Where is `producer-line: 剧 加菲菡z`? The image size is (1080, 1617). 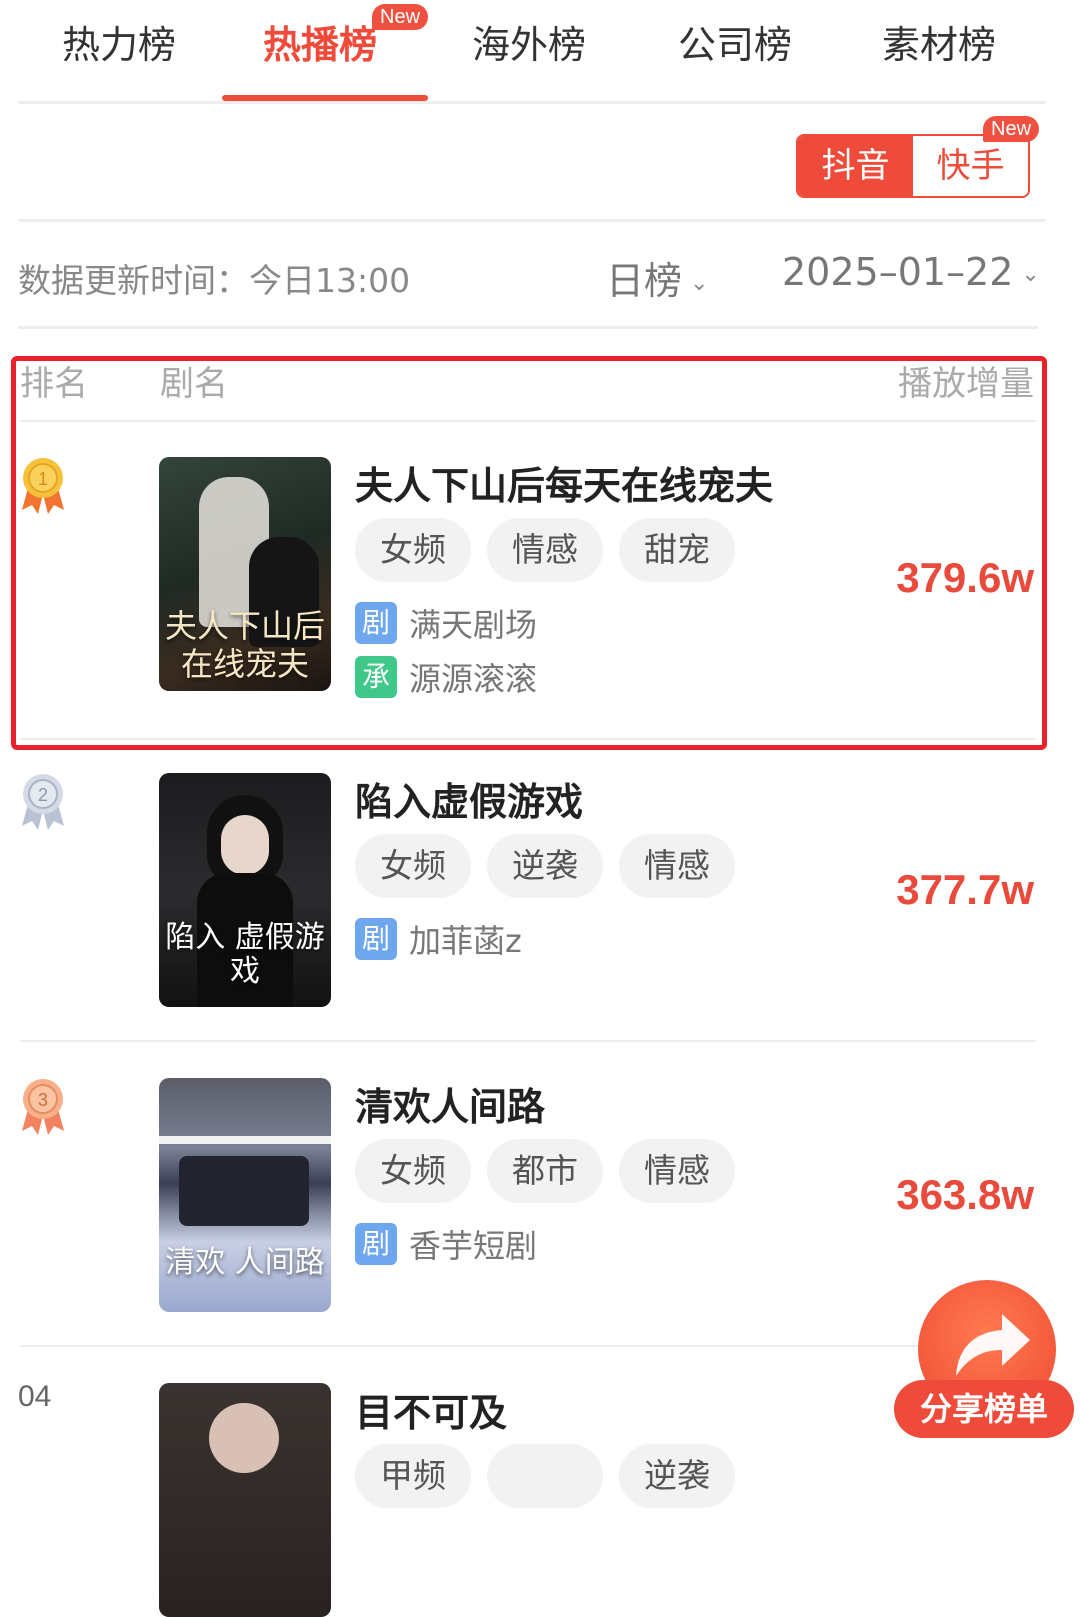
producer-line: 剧 加菲菡z is located at coordinates (438, 939).